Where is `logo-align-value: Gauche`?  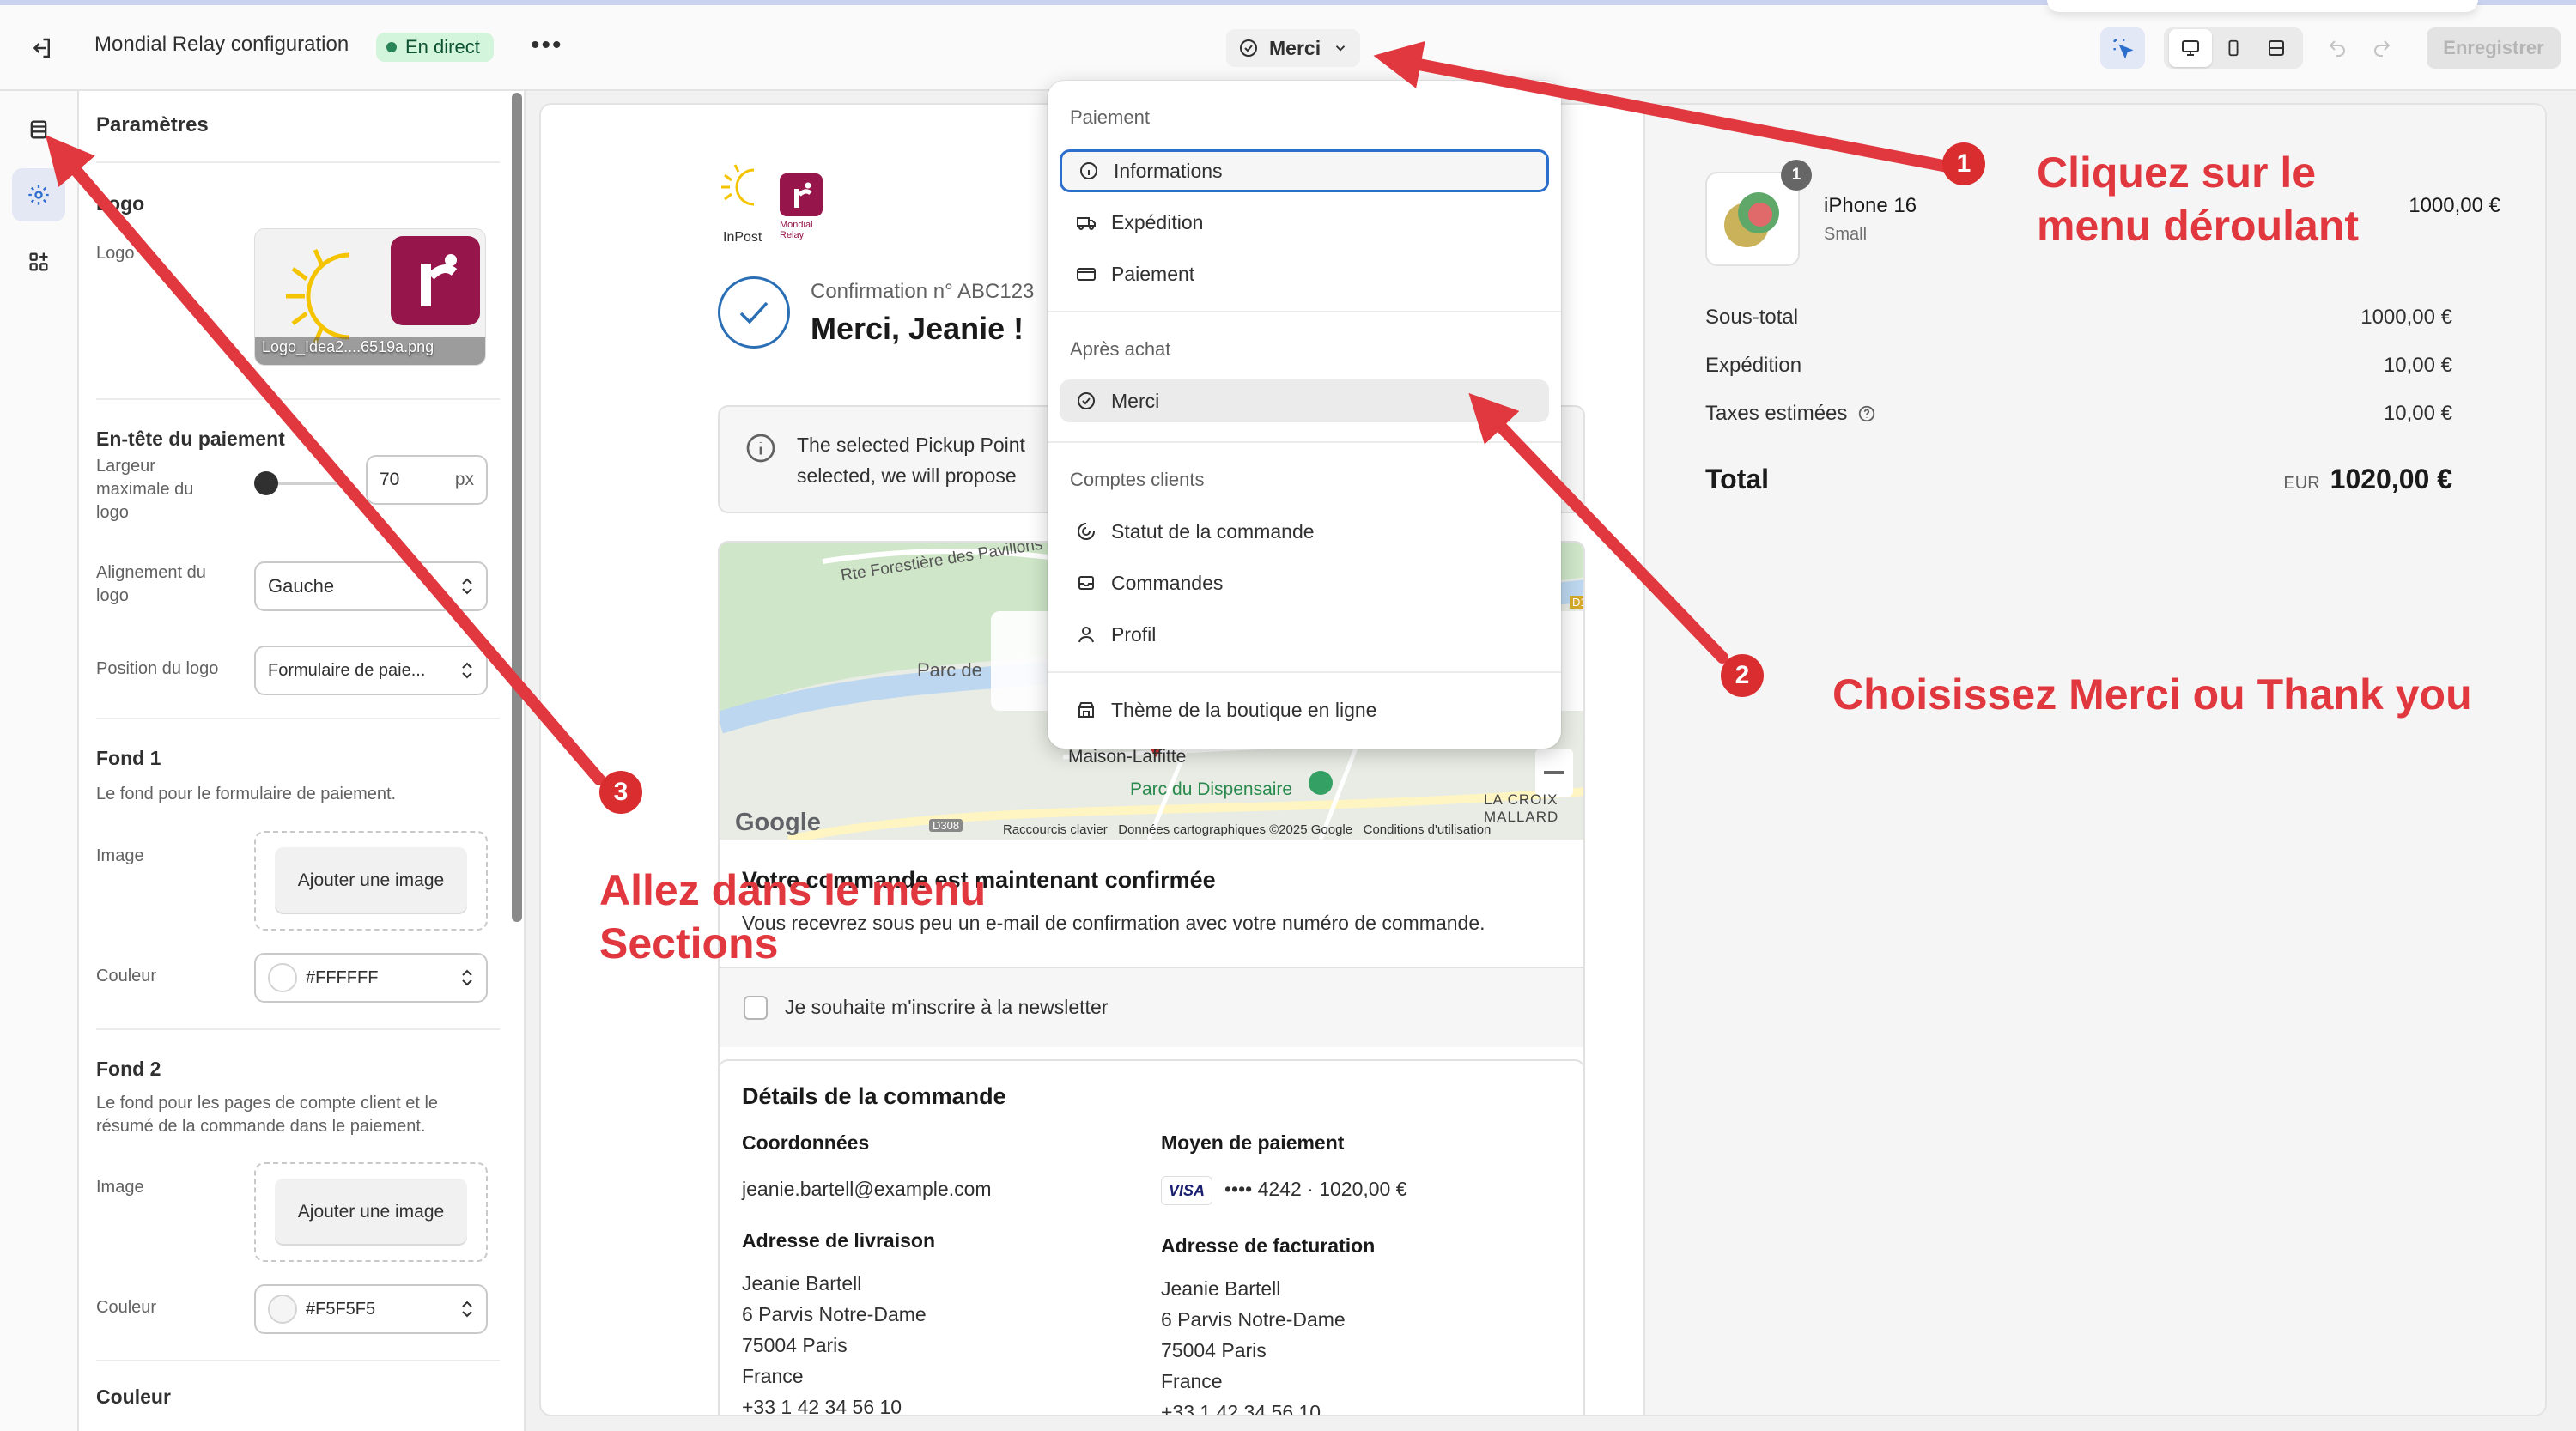 logo-align-value: Gauche is located at coordinates (301, 586).